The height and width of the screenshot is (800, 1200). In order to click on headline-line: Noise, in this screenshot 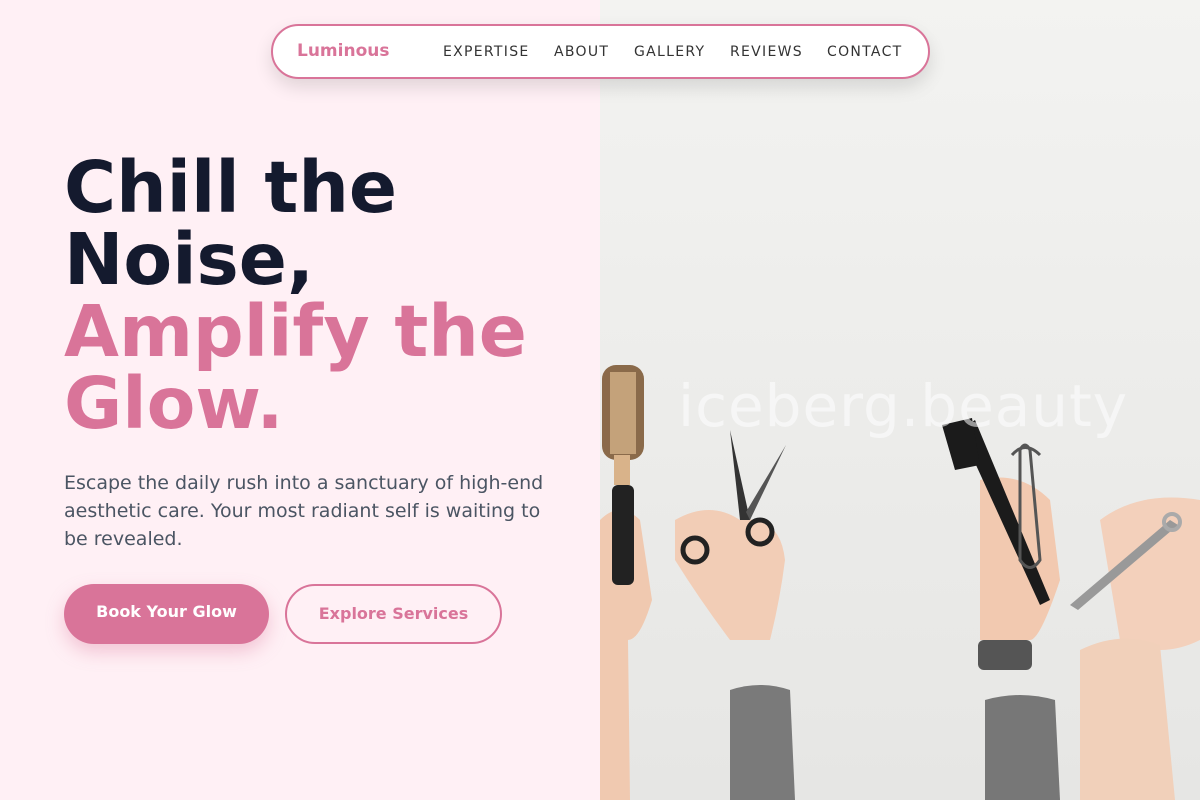, I will do `click(189, 259)`.